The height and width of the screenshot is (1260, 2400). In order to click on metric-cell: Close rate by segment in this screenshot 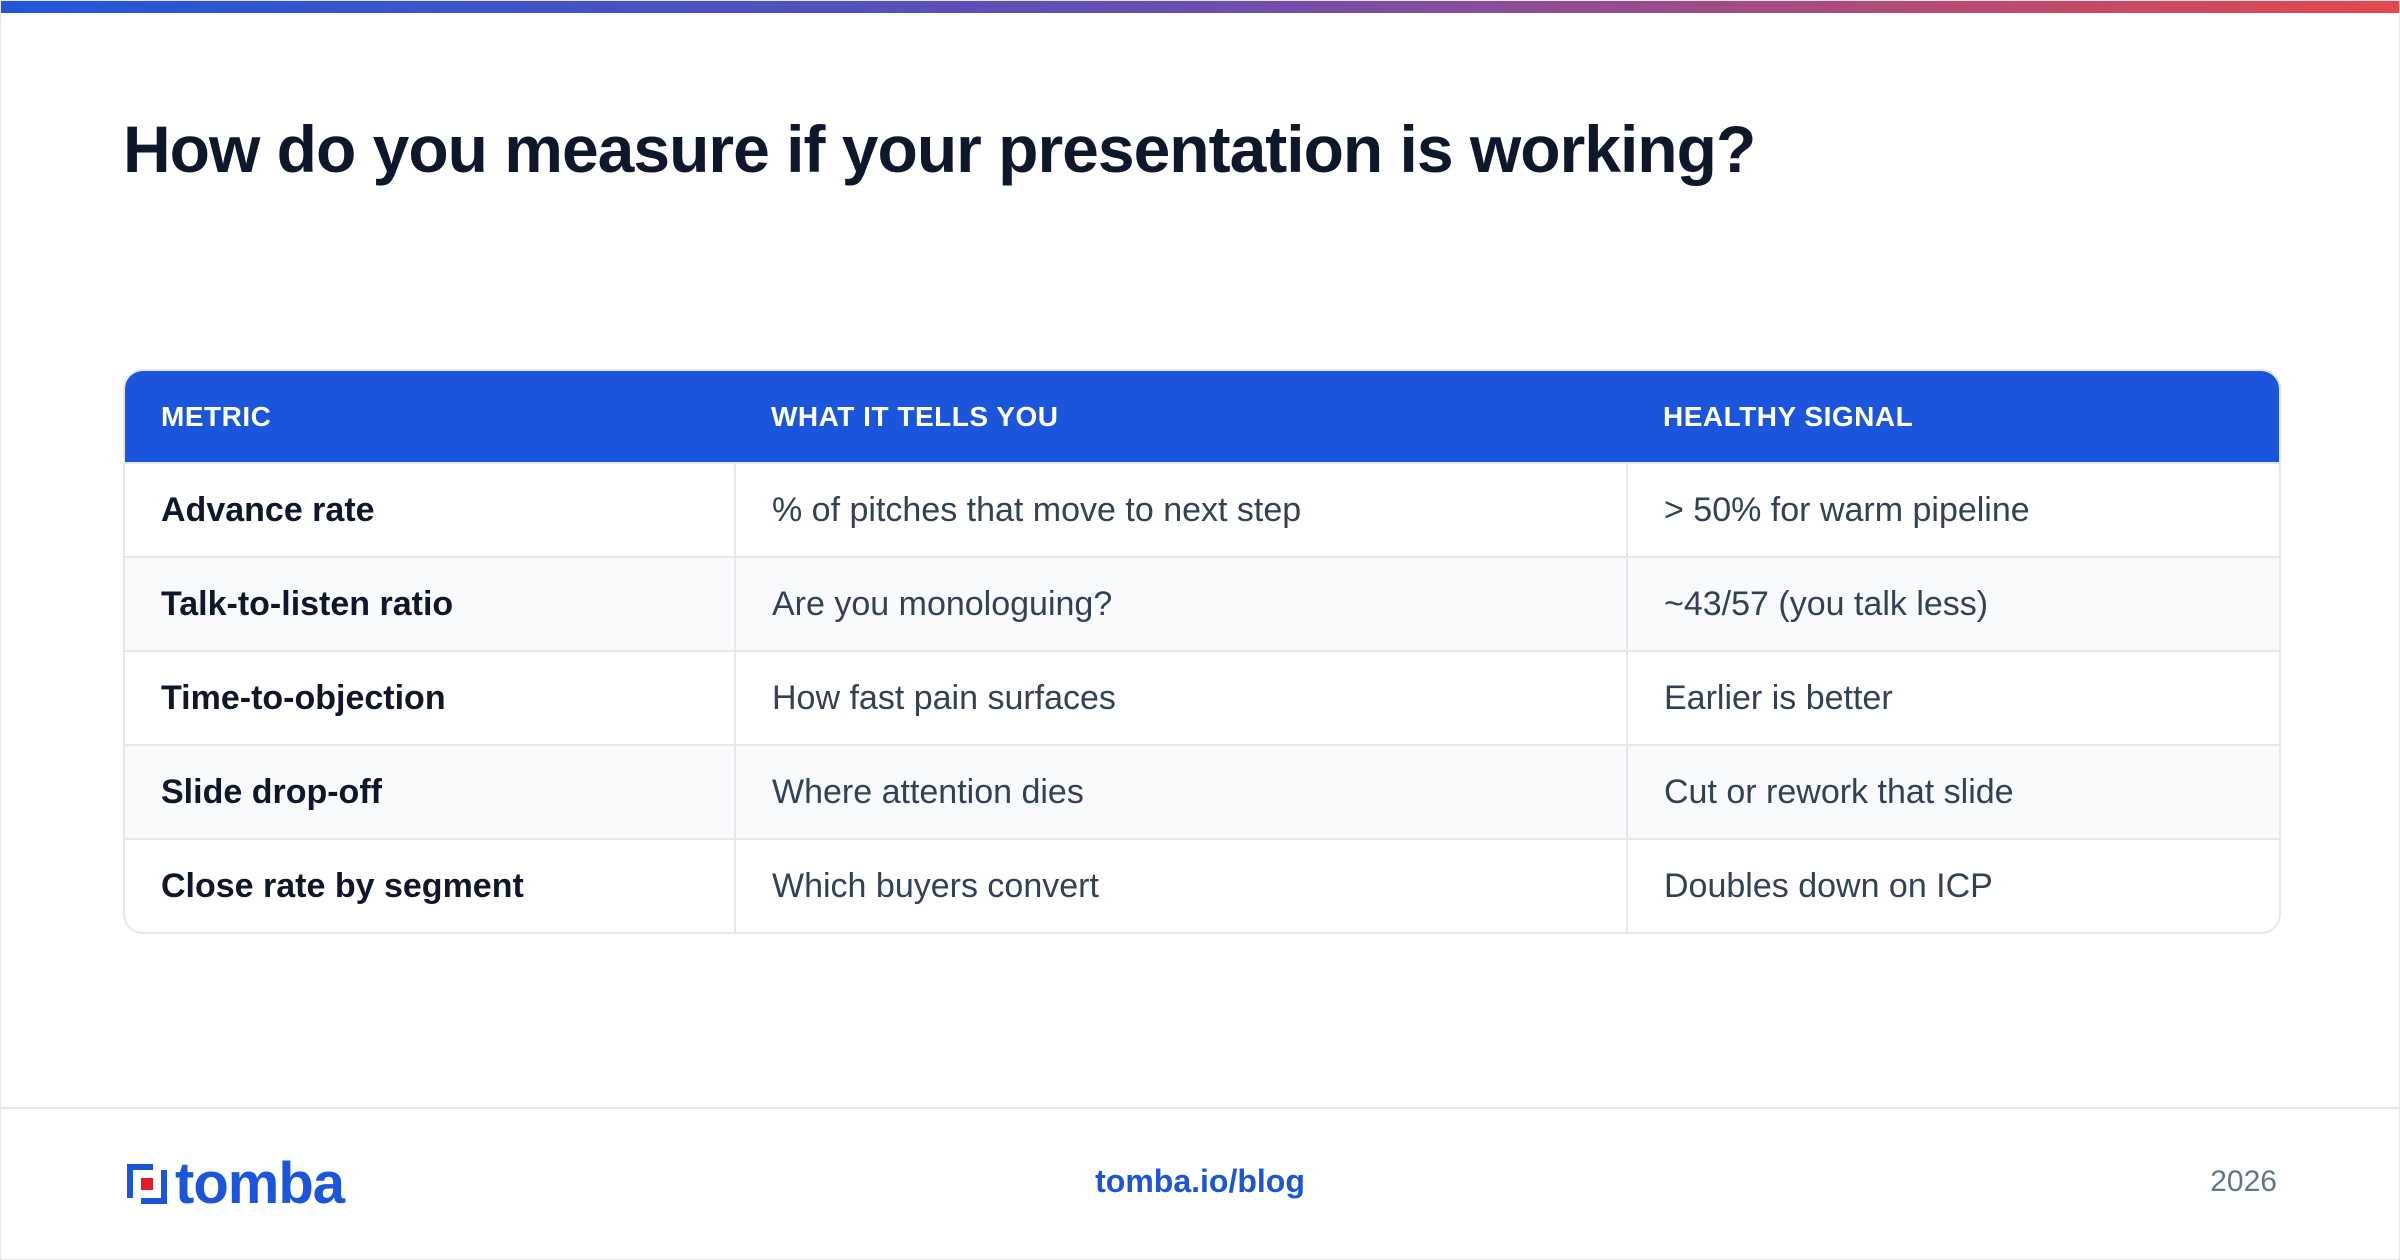, I will do `click(430, 885)`.